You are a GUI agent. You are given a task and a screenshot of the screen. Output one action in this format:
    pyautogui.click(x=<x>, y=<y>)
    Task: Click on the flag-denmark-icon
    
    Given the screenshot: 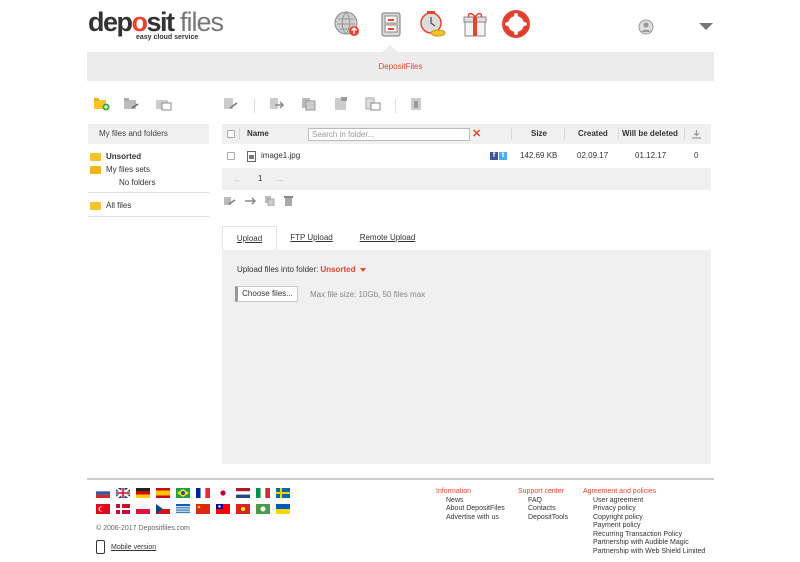 What is the action you would take?
    pyautogui.click(x=123, y=509)
    